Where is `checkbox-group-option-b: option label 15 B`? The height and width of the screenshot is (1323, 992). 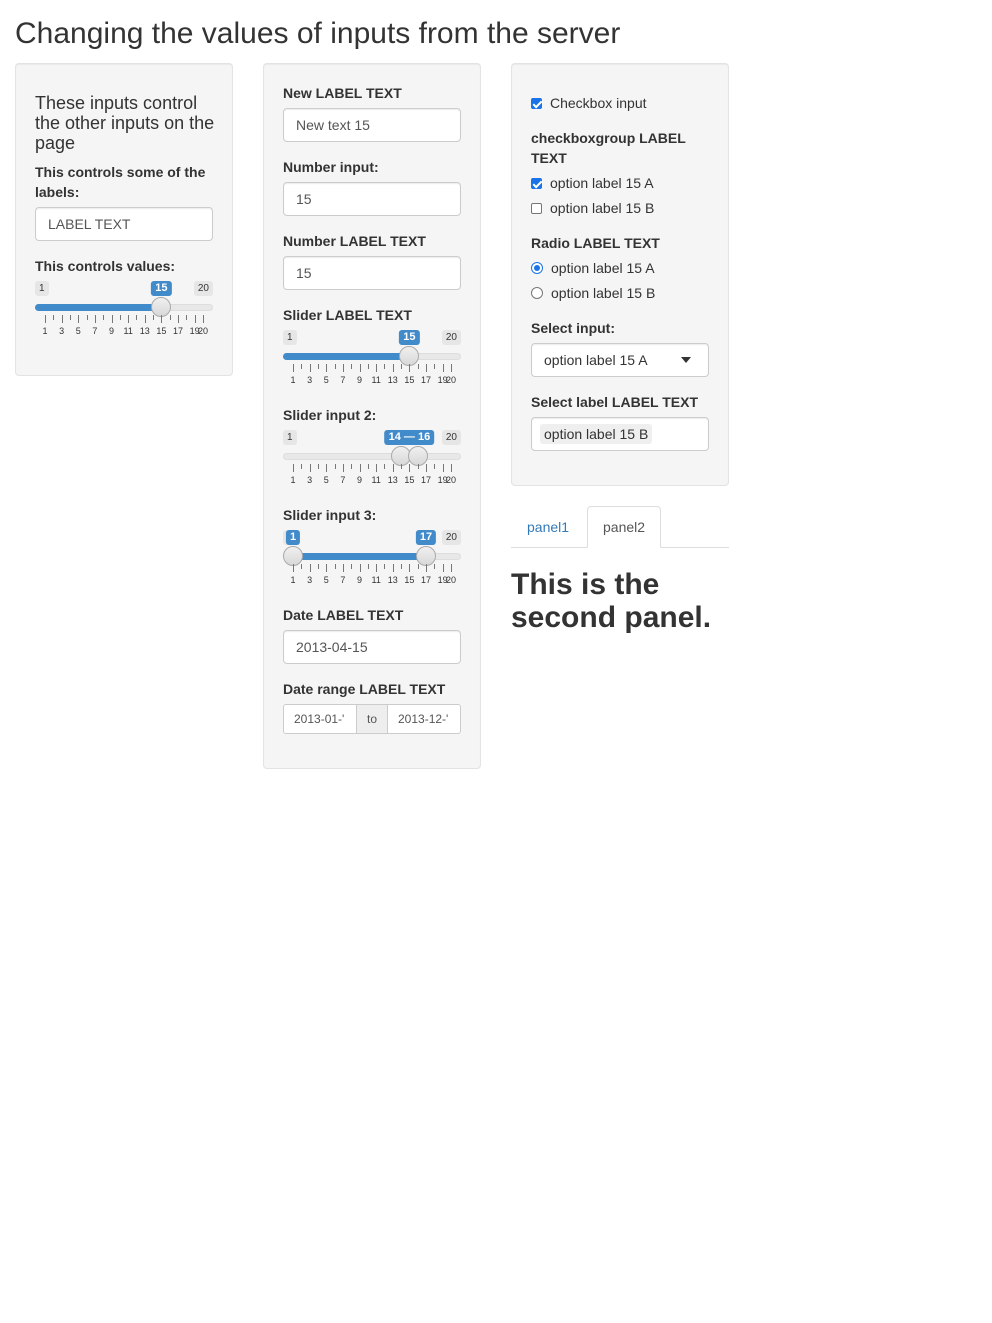
checkbox-group-option-b: option label 15 B is located at coordinates (592, 208).